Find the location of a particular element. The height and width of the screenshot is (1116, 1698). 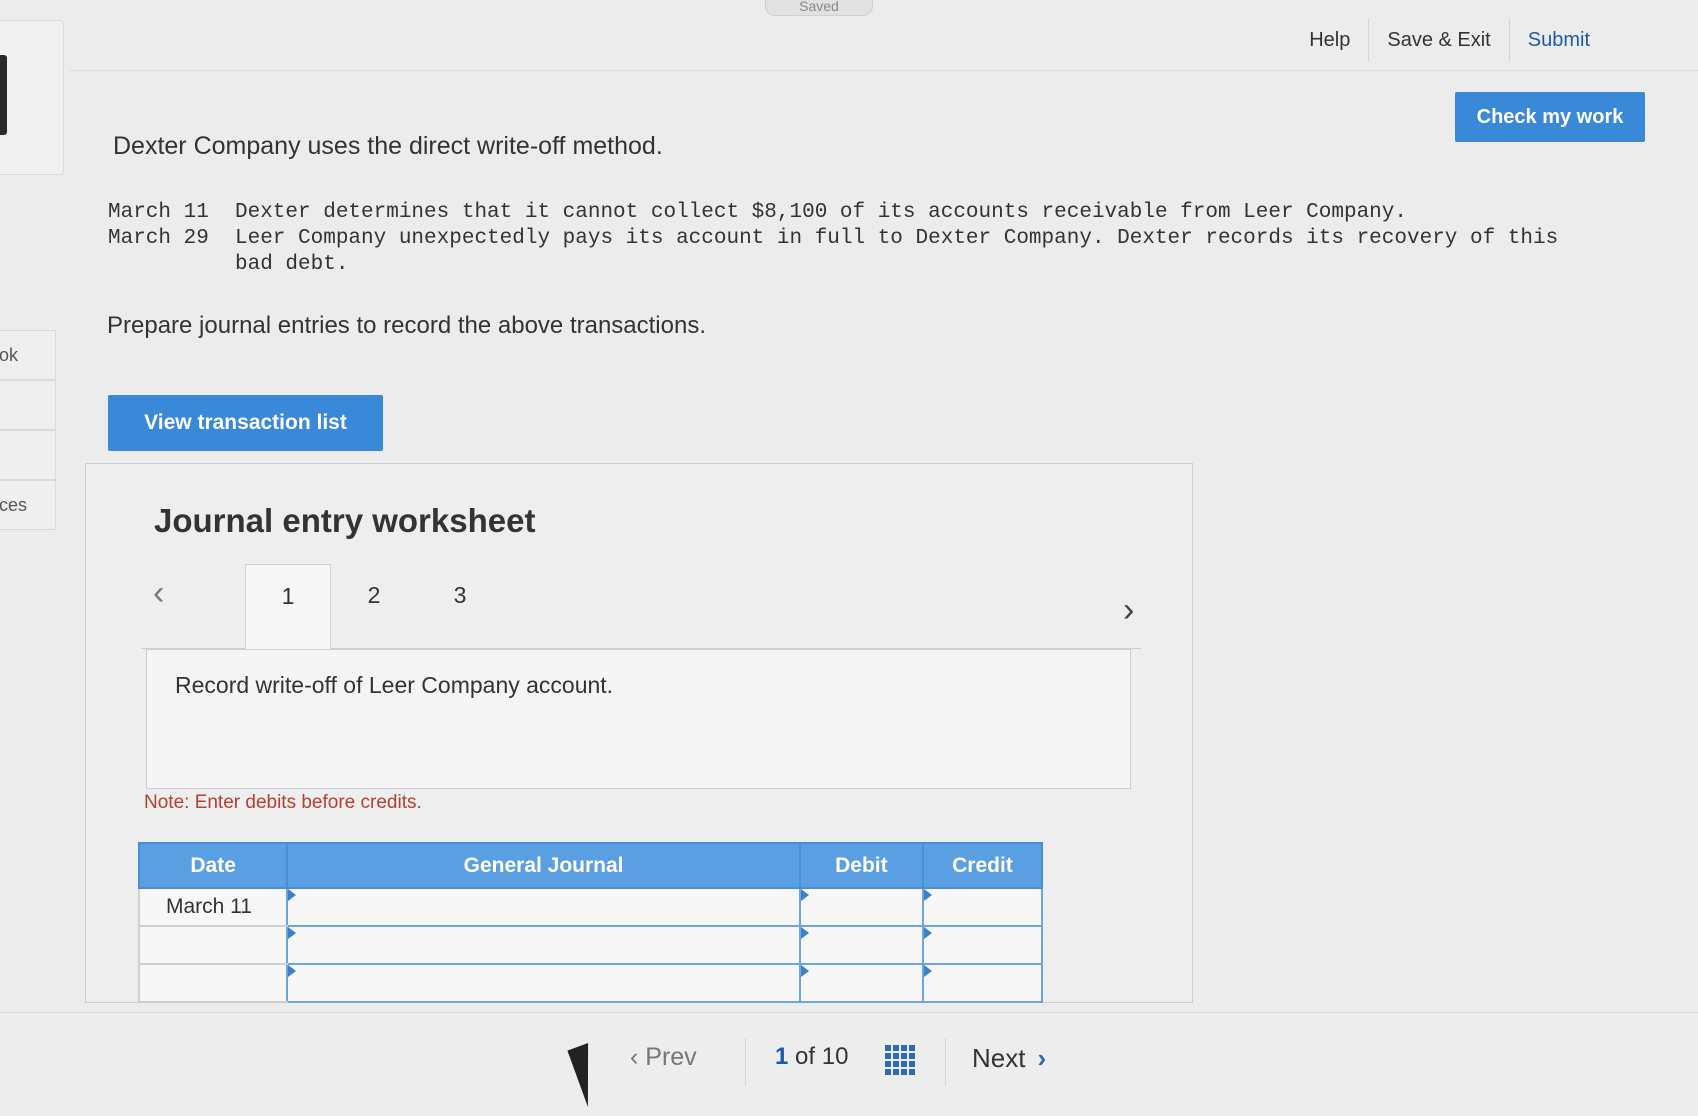

current-page: 1 is located at coordinates (782, 1056).